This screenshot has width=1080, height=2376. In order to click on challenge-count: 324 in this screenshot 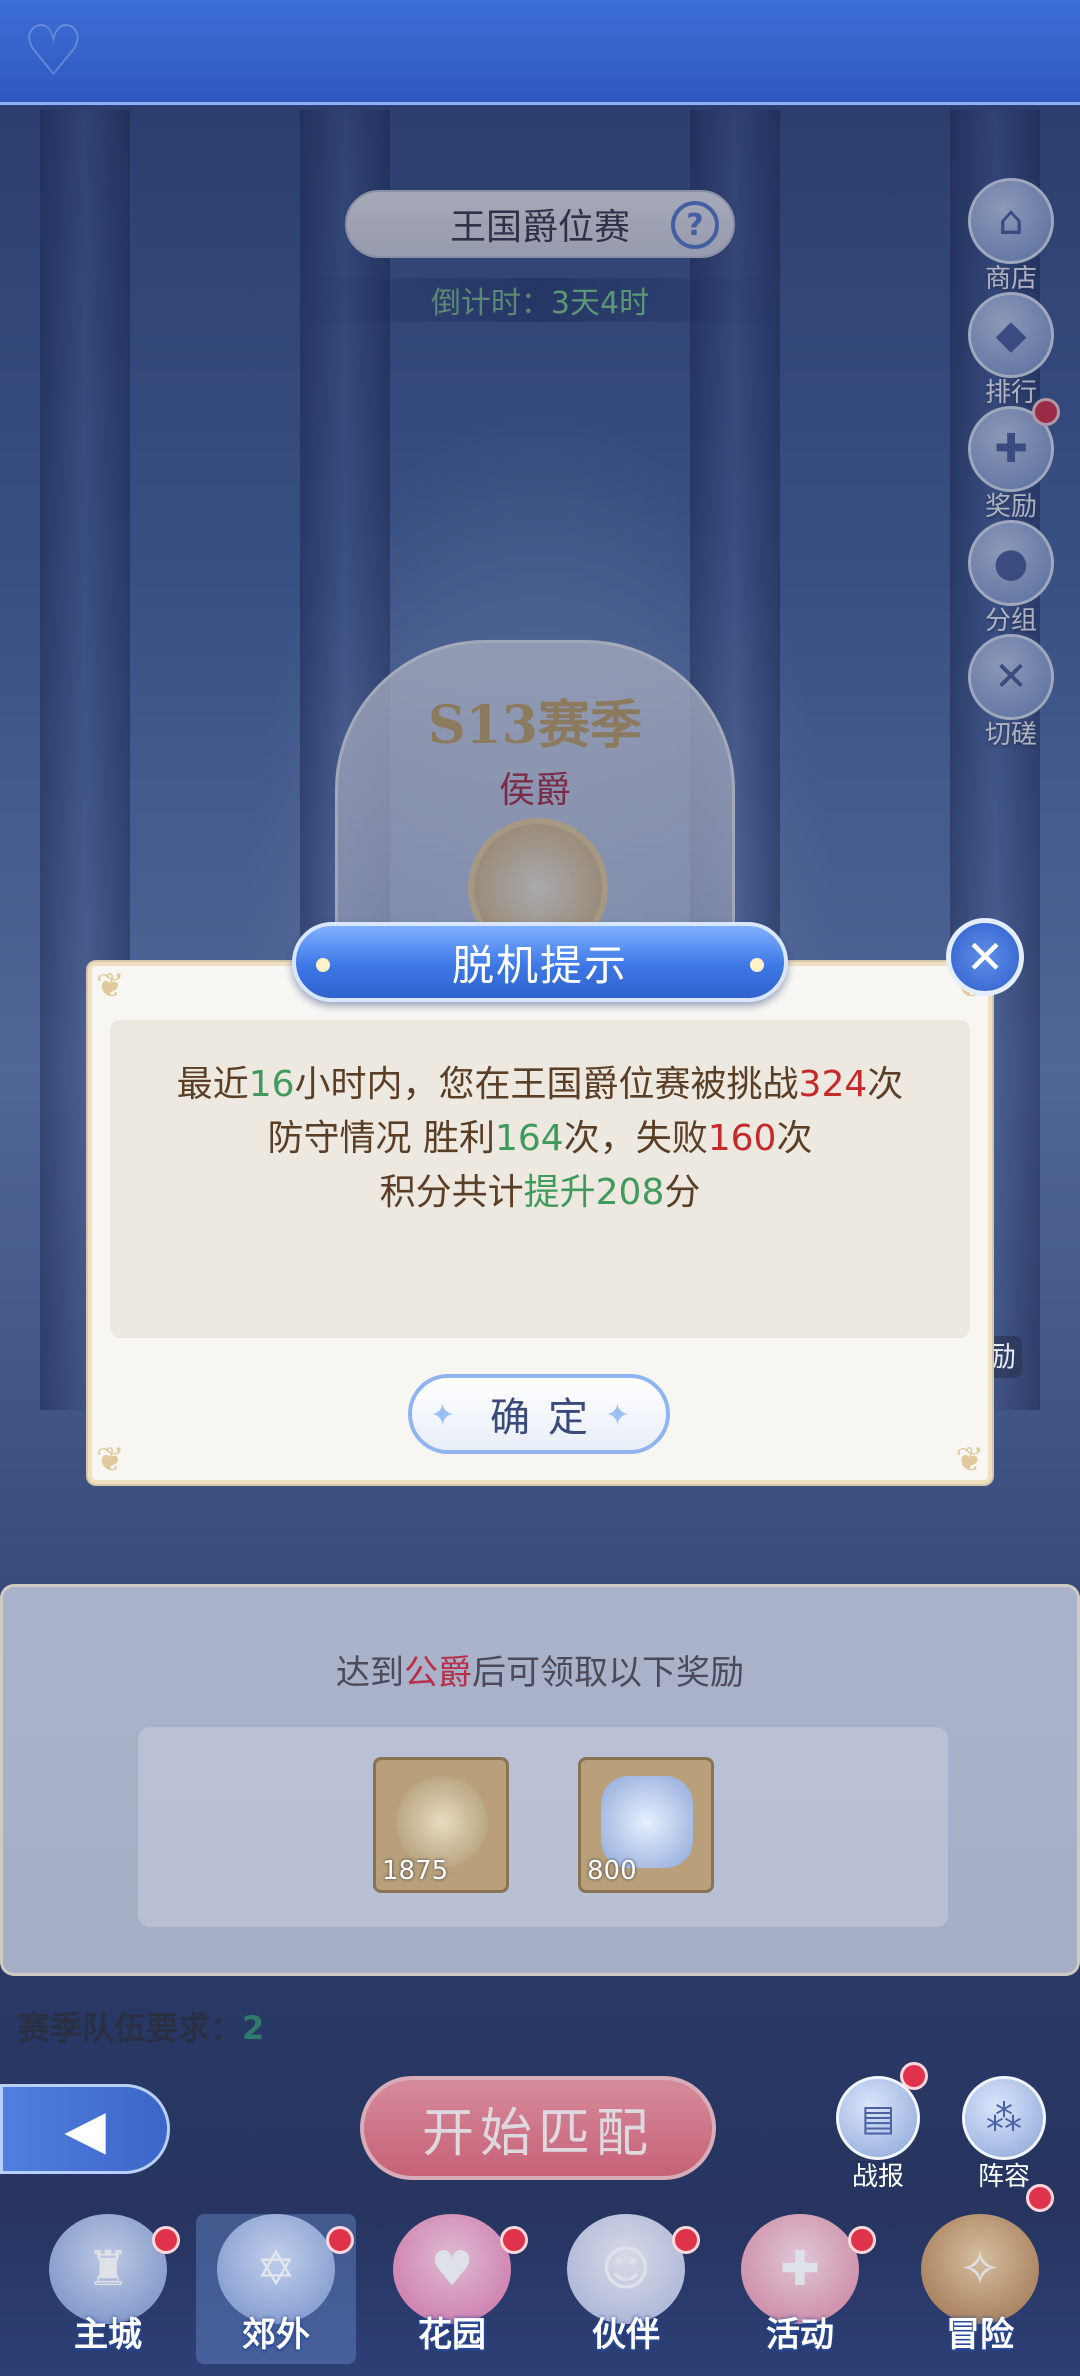, I will do `click(833, 1084)`.